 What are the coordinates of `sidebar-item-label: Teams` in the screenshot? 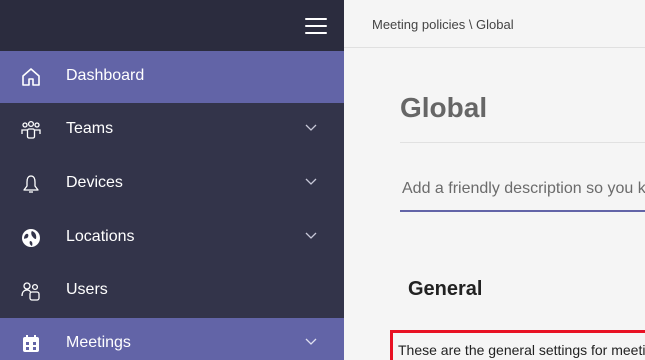 It's located at (90, 128).